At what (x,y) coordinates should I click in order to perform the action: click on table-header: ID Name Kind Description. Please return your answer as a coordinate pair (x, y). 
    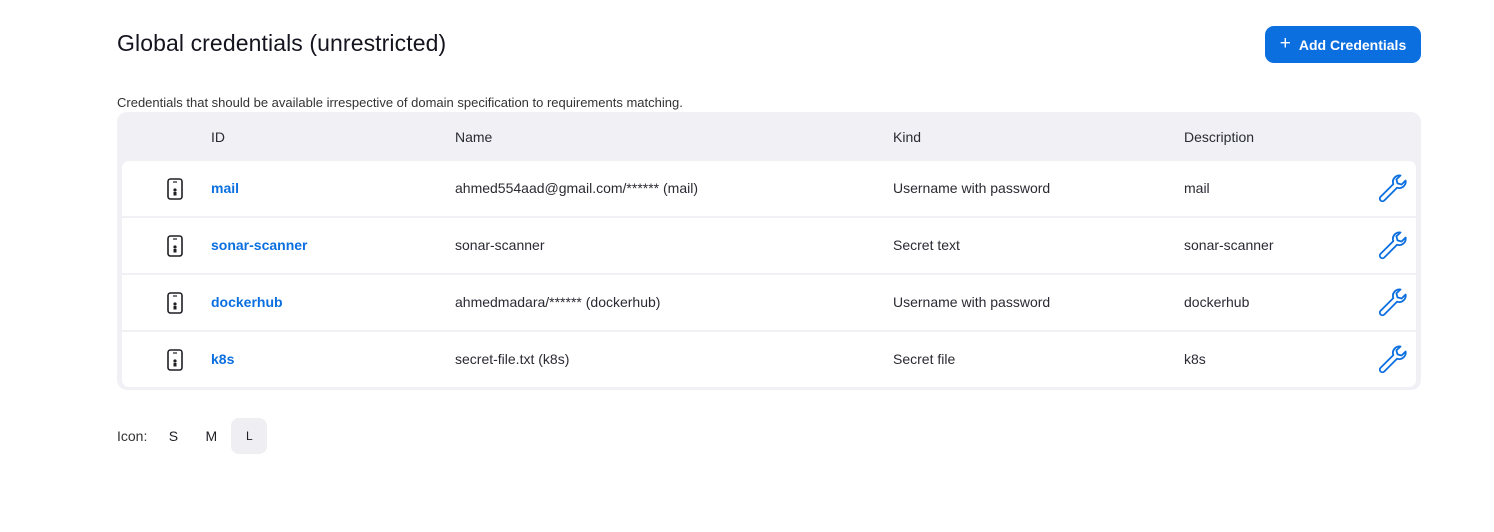
    Looking at the image, I should click on (769, 136).